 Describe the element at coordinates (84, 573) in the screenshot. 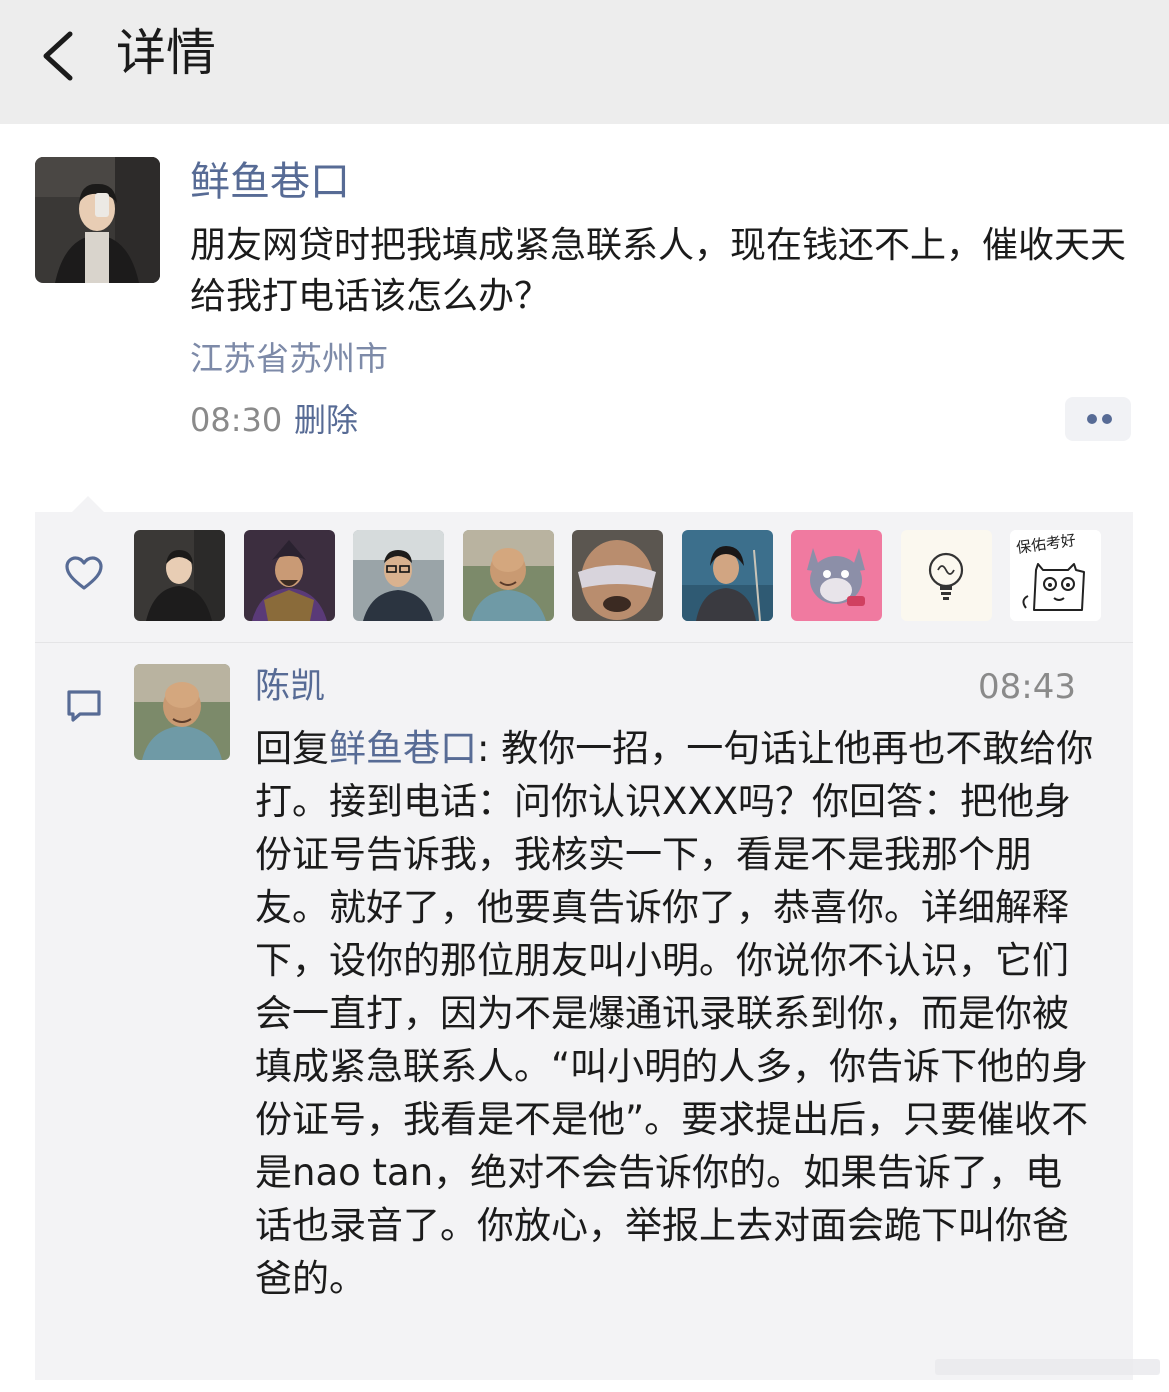

I see `heart-icon` at that location.